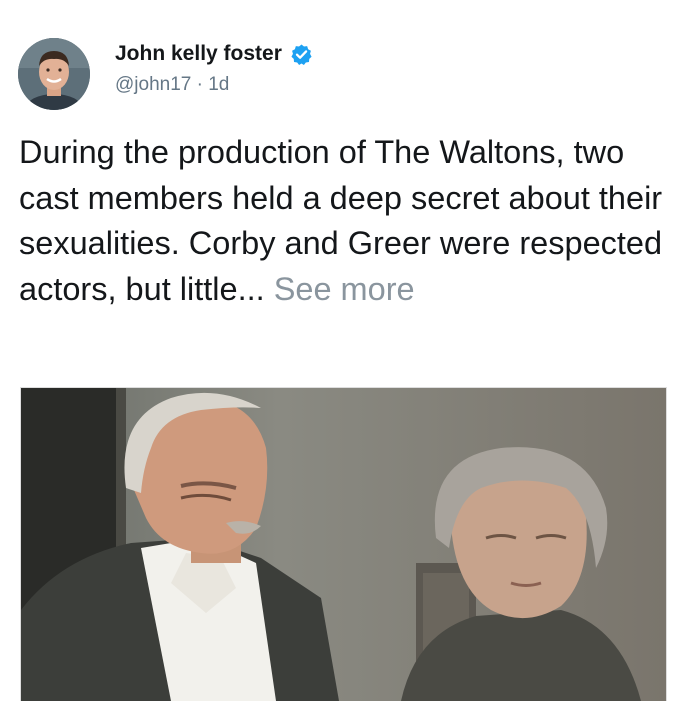 The width and height of the screenshot is (700, 701). What do you see at coordinates (218, 84) in the screenshot?
I see `tweet-age: 1d` at bounding box center [218, 84].